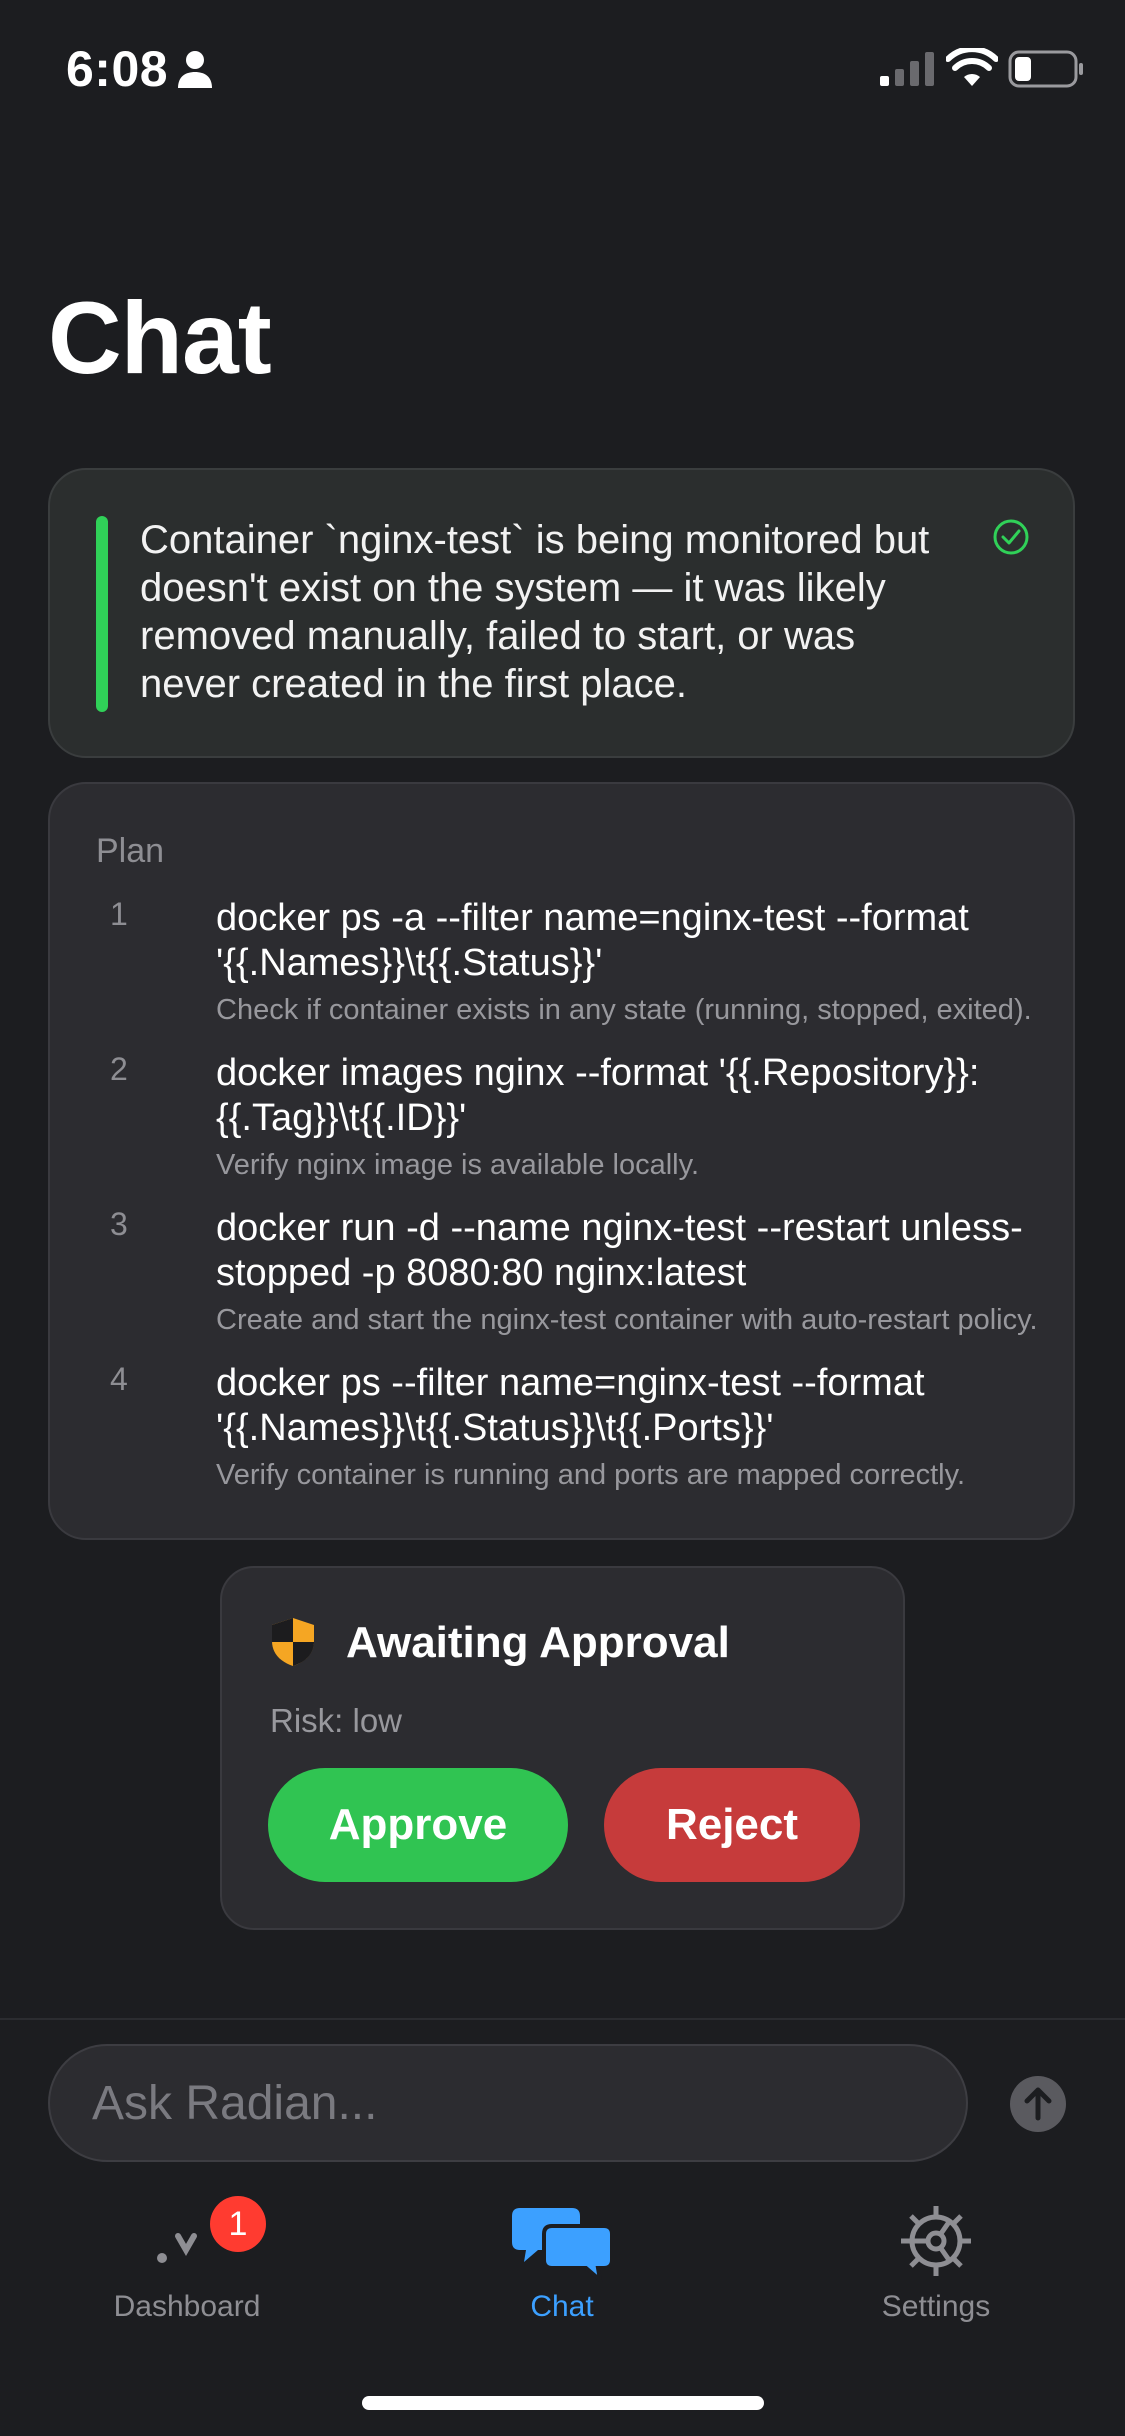 Image resolution: width=1125 pixels, height=2436 pixels. I want to click on step-description: Verify nginx image is available locally., so click(458, 1165).